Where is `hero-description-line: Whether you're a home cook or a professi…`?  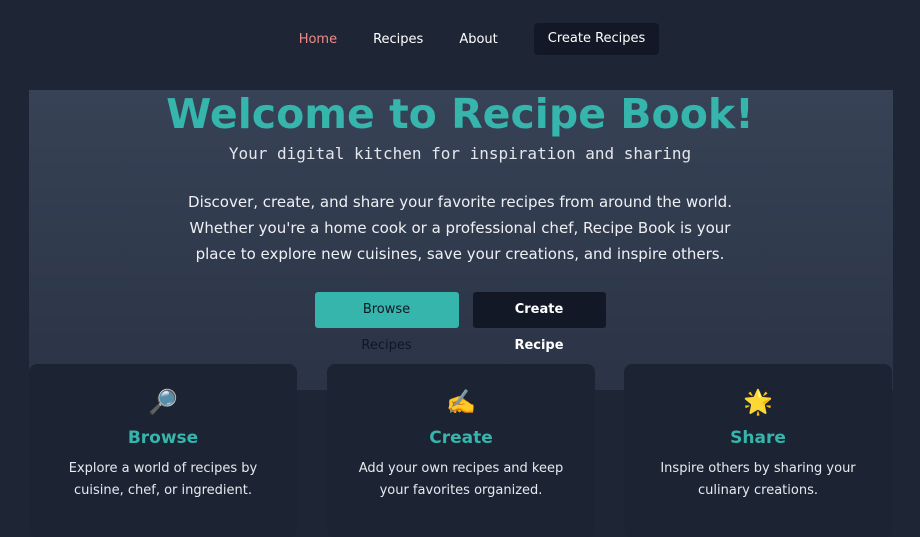 hero-description-line: Whether you're a home cook or a professi… is located at coordinates (460, 228).